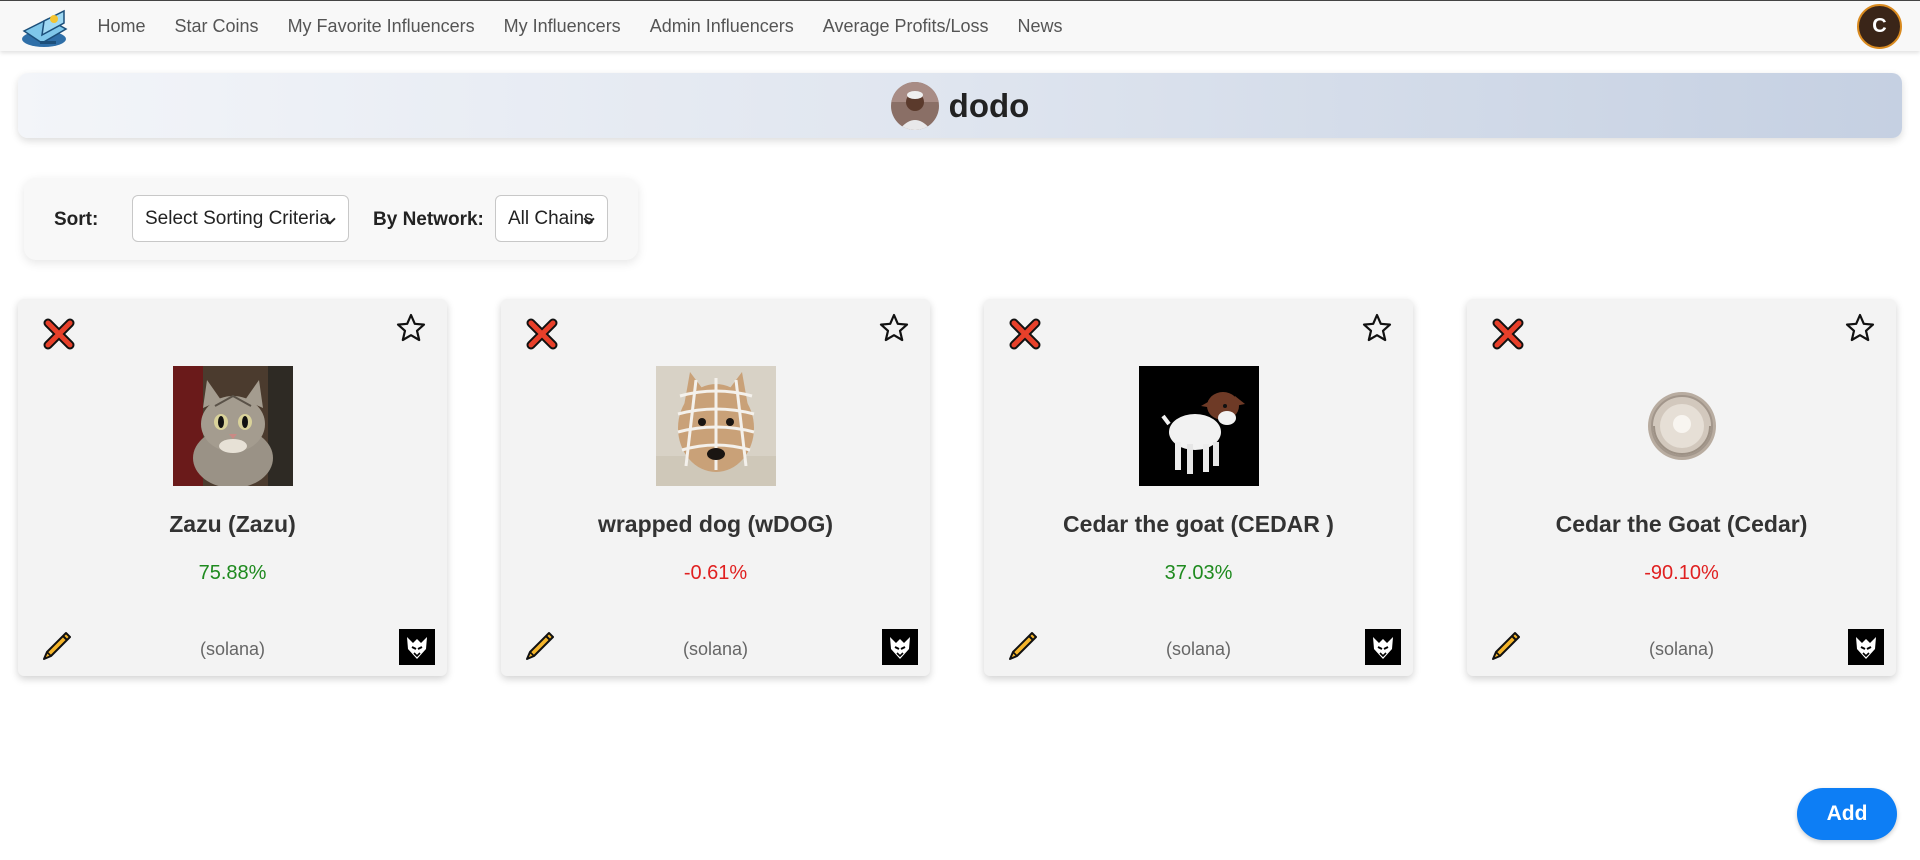  I want to click on user-avatar: C, so click(1879, 26).